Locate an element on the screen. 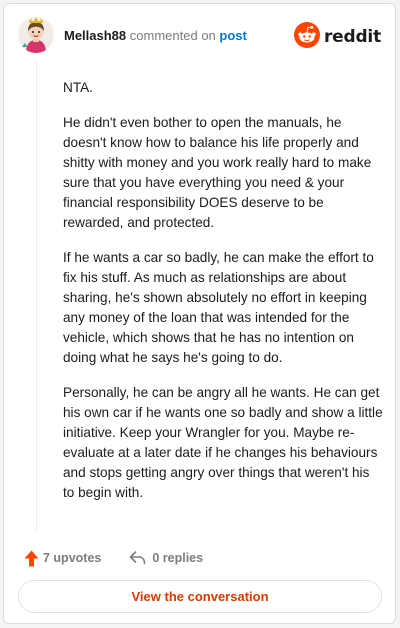 The height and width of the screenshot is (628, 400). upvote-count: 7 upvotes is located at coordinates (72, 558).